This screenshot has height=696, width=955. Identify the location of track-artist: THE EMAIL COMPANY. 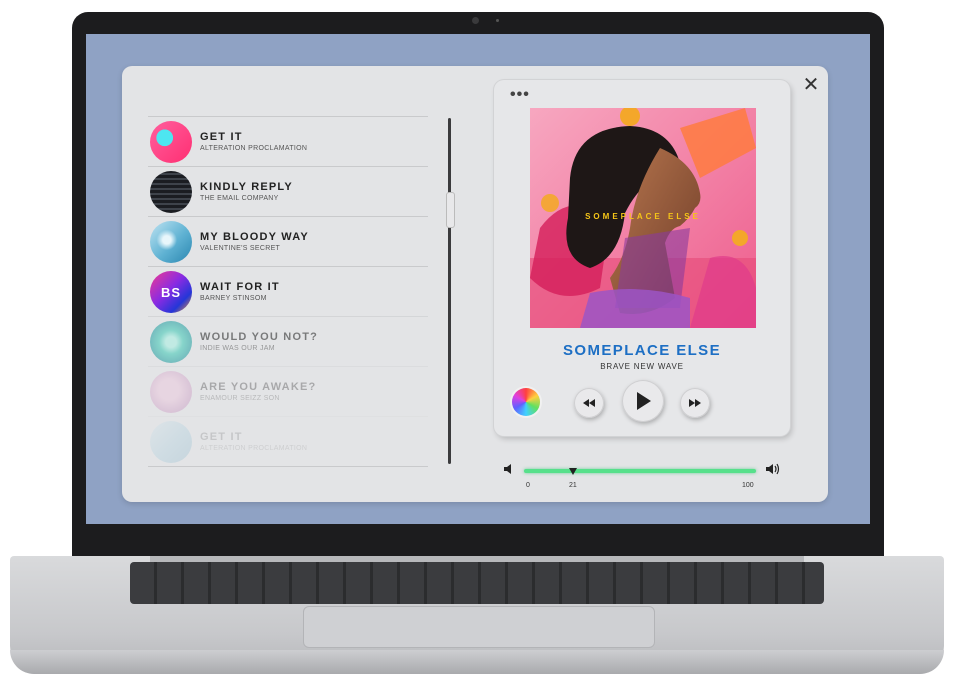
(239, 198).